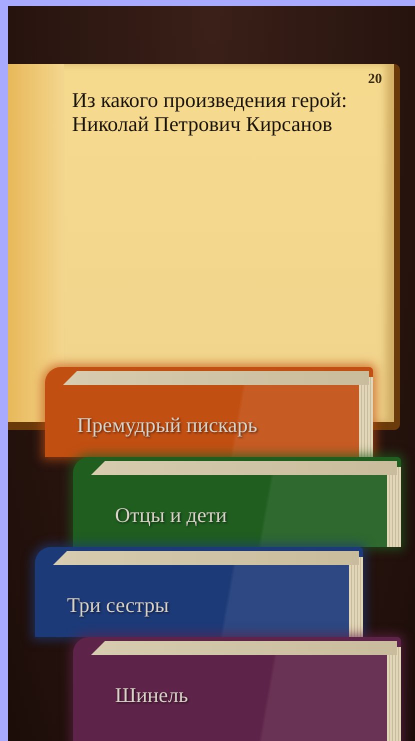 Image resolution: width=415 pixels, height=741 pixels. I want to click on answer-book-button: Три сестры, so click(199, 592).